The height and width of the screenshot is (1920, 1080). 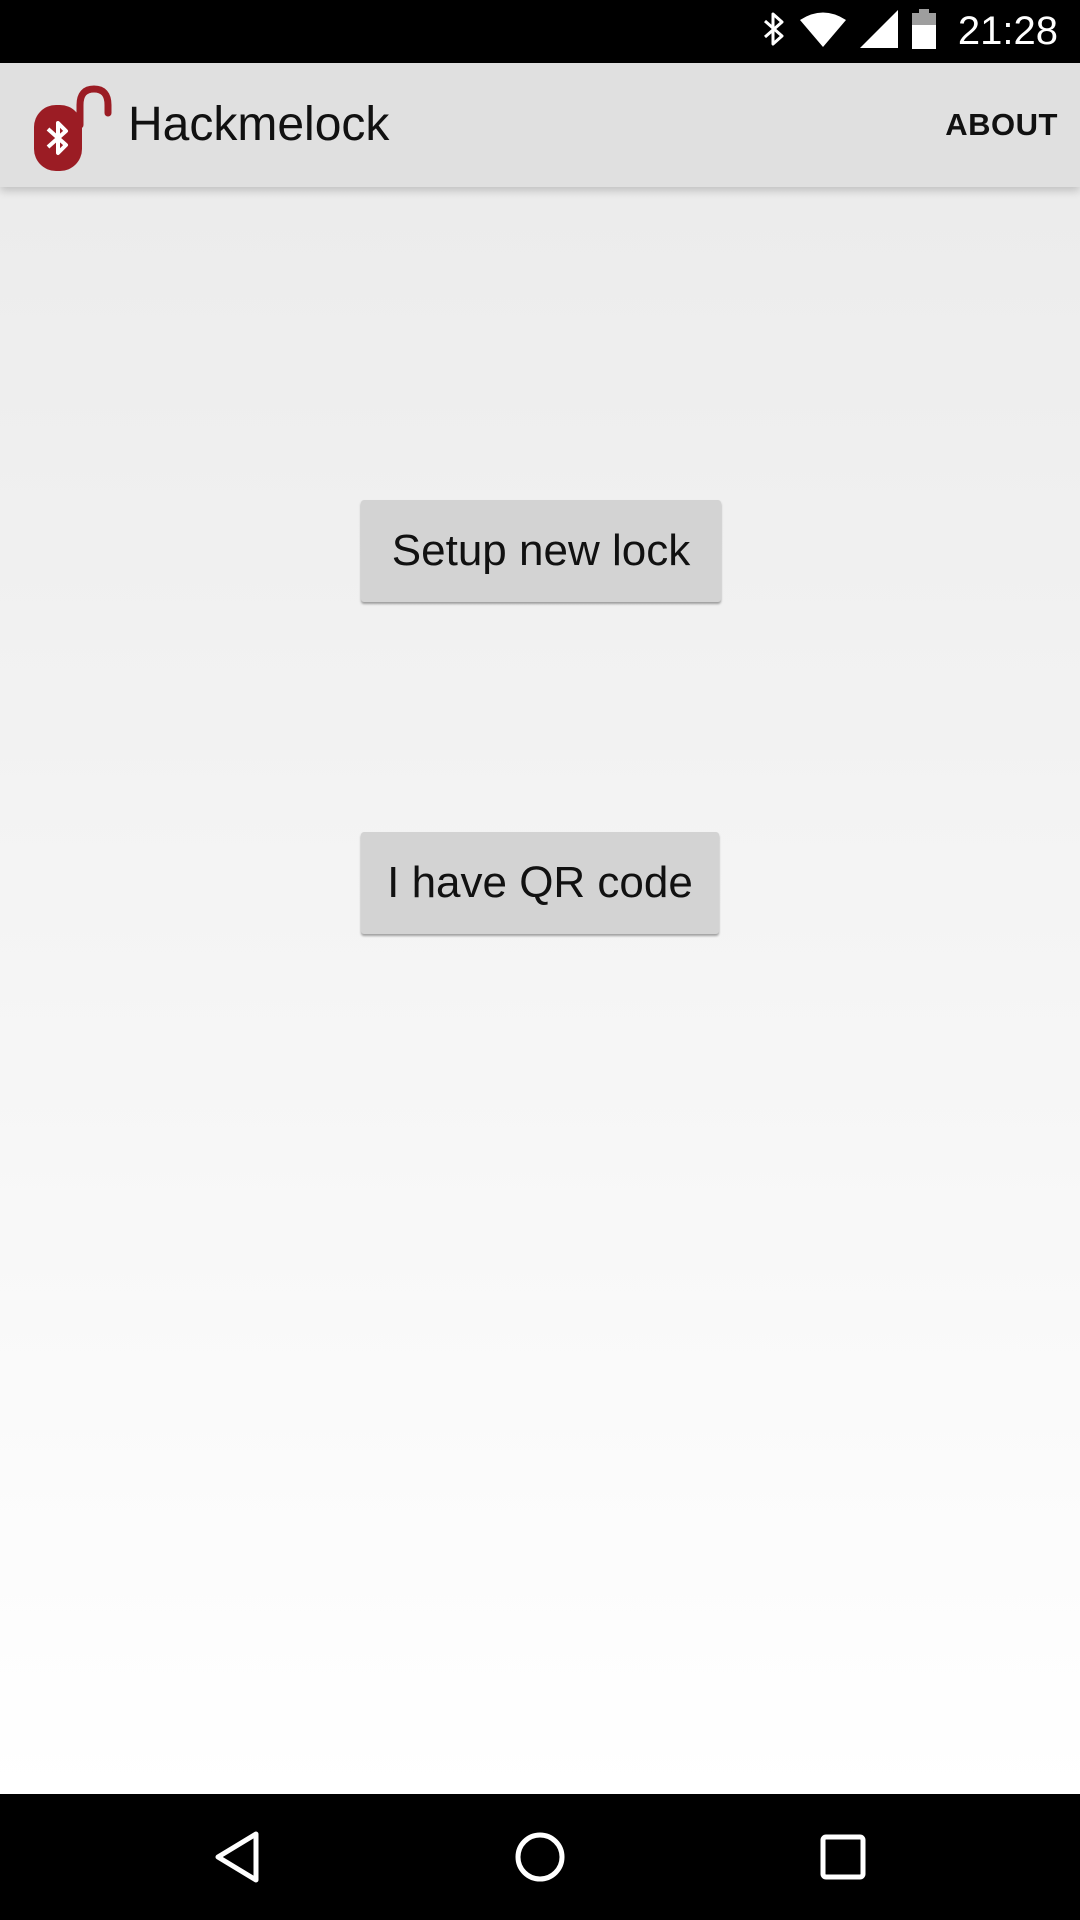 I want to click on status-bar: 21:28, so click(x=540, y=31).